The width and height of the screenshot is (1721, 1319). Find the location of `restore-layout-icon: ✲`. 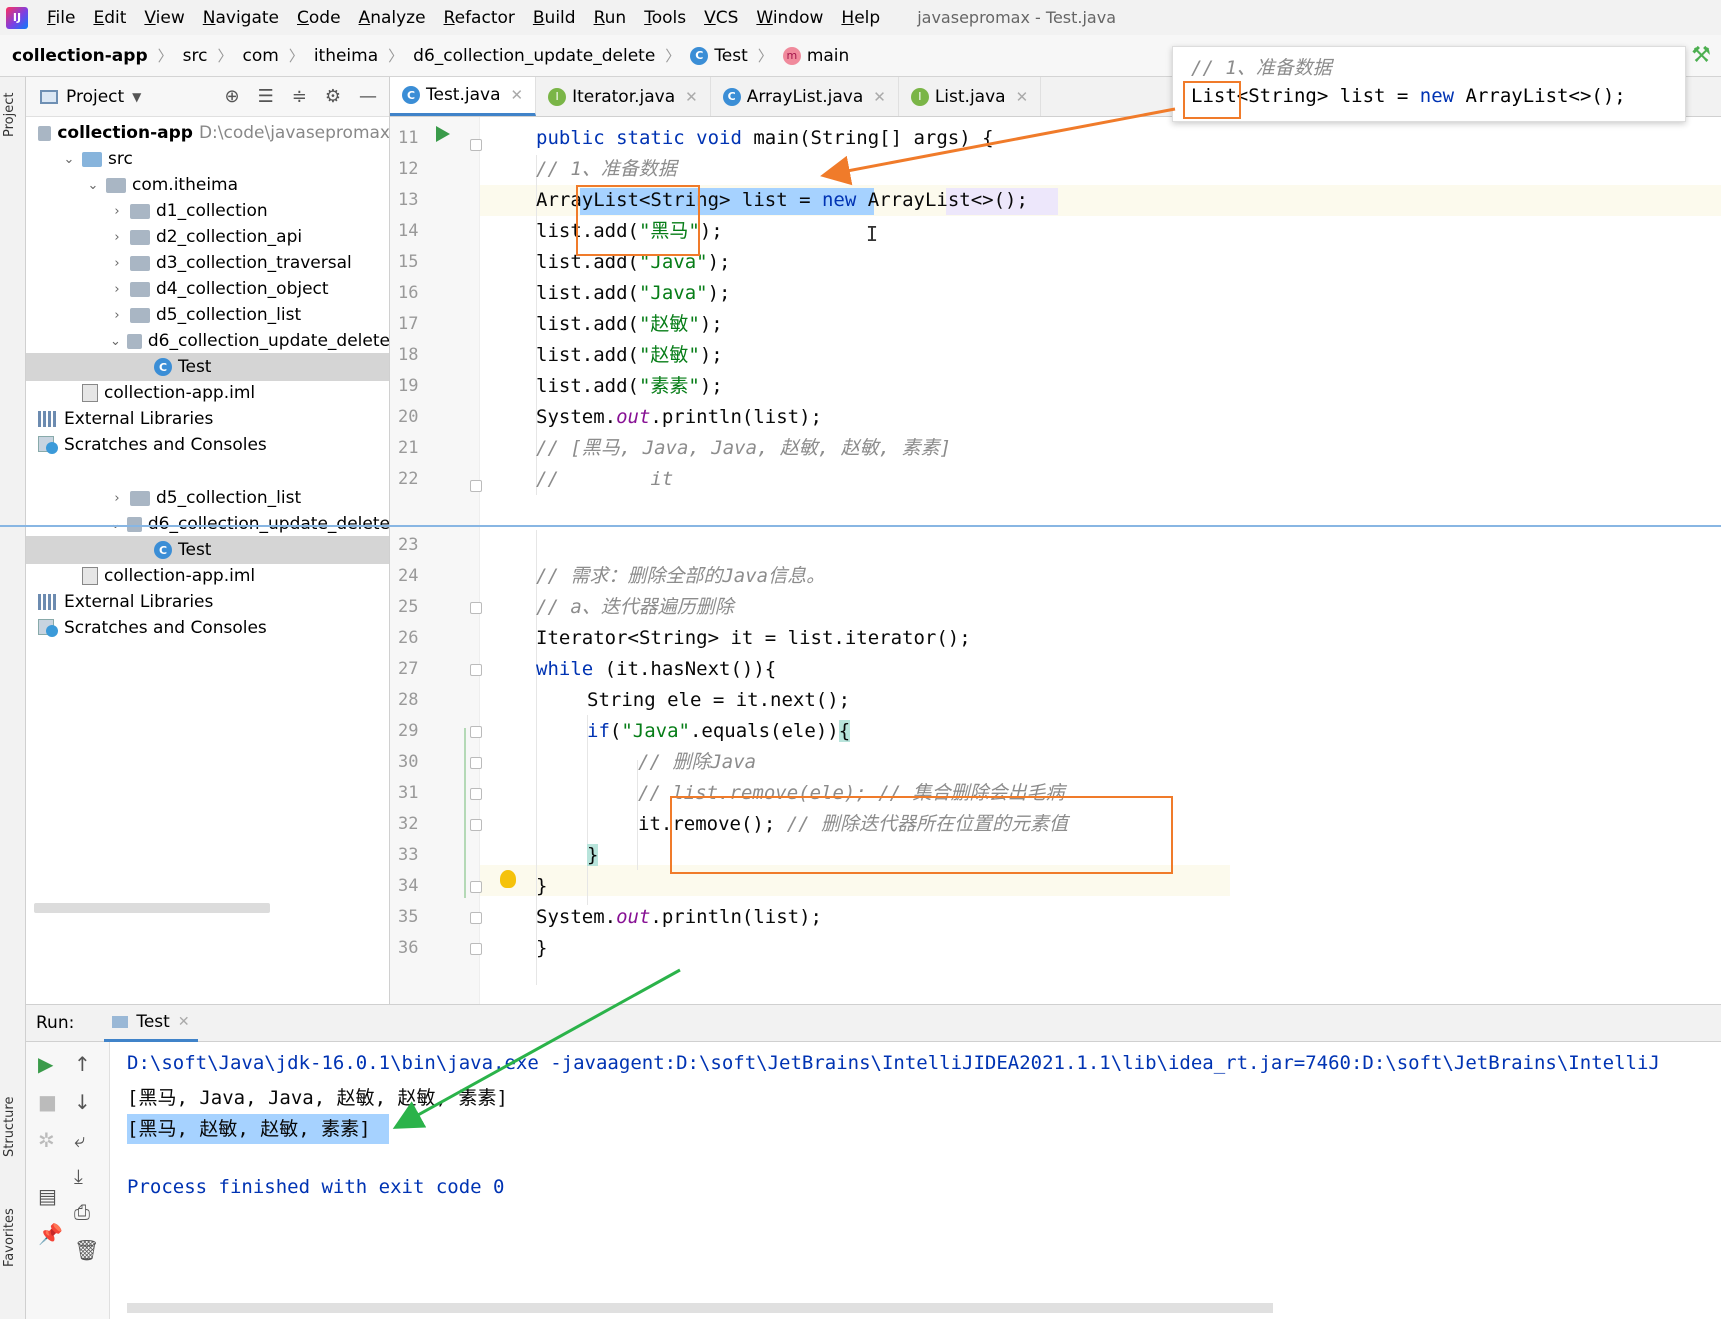

restore-layout-icon: ✲ is located at coordinates (46, 1140).